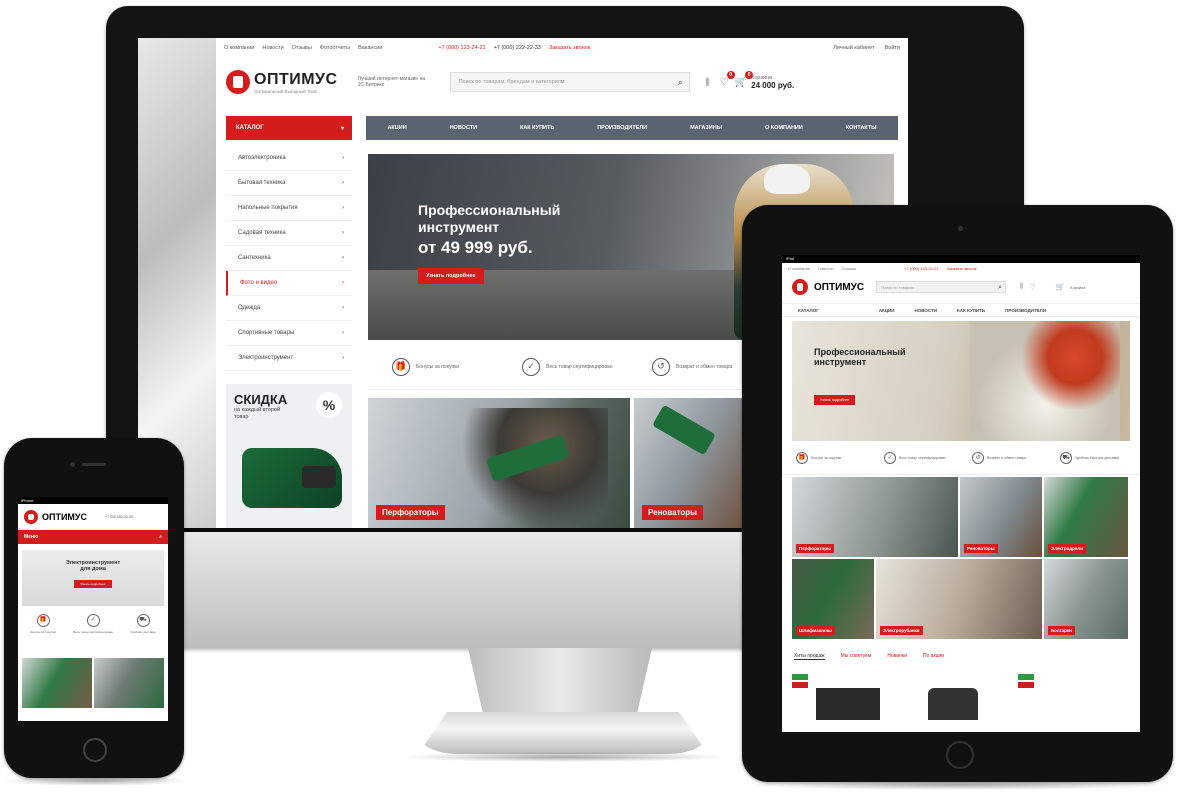 This screenshot has height=811, width=1177. I want to click on side-menu-item: Автоэлектроника ›, so click(289, 158).